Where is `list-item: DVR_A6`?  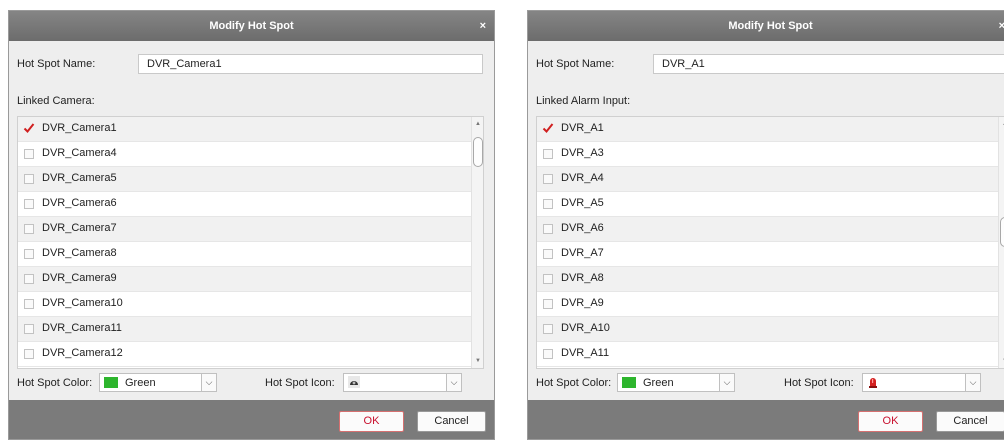 list-item: DVR_A6 is located at coordinates (768, 229).